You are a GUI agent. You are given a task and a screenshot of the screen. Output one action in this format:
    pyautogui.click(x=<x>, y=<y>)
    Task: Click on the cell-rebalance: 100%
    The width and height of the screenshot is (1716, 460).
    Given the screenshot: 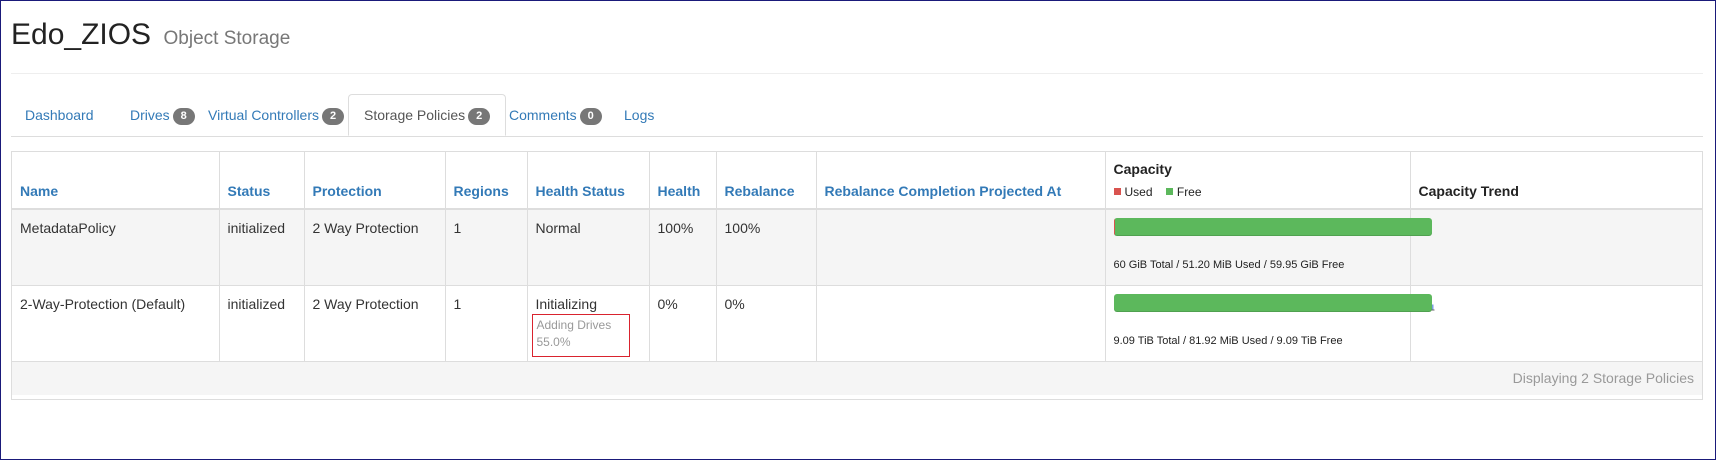 What is the action you would take?
    pyautogui.click(x=766, y=247)
    